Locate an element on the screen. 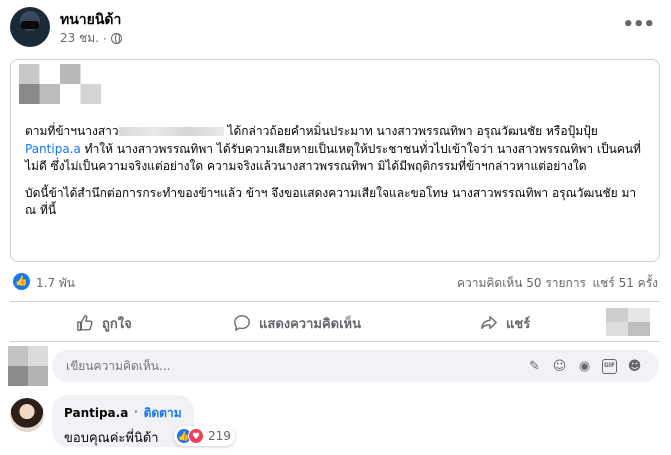 Image resolution: width=671 pixels, height=455 pixels. thumbs-up-icon is located at coordinates (85, 323).